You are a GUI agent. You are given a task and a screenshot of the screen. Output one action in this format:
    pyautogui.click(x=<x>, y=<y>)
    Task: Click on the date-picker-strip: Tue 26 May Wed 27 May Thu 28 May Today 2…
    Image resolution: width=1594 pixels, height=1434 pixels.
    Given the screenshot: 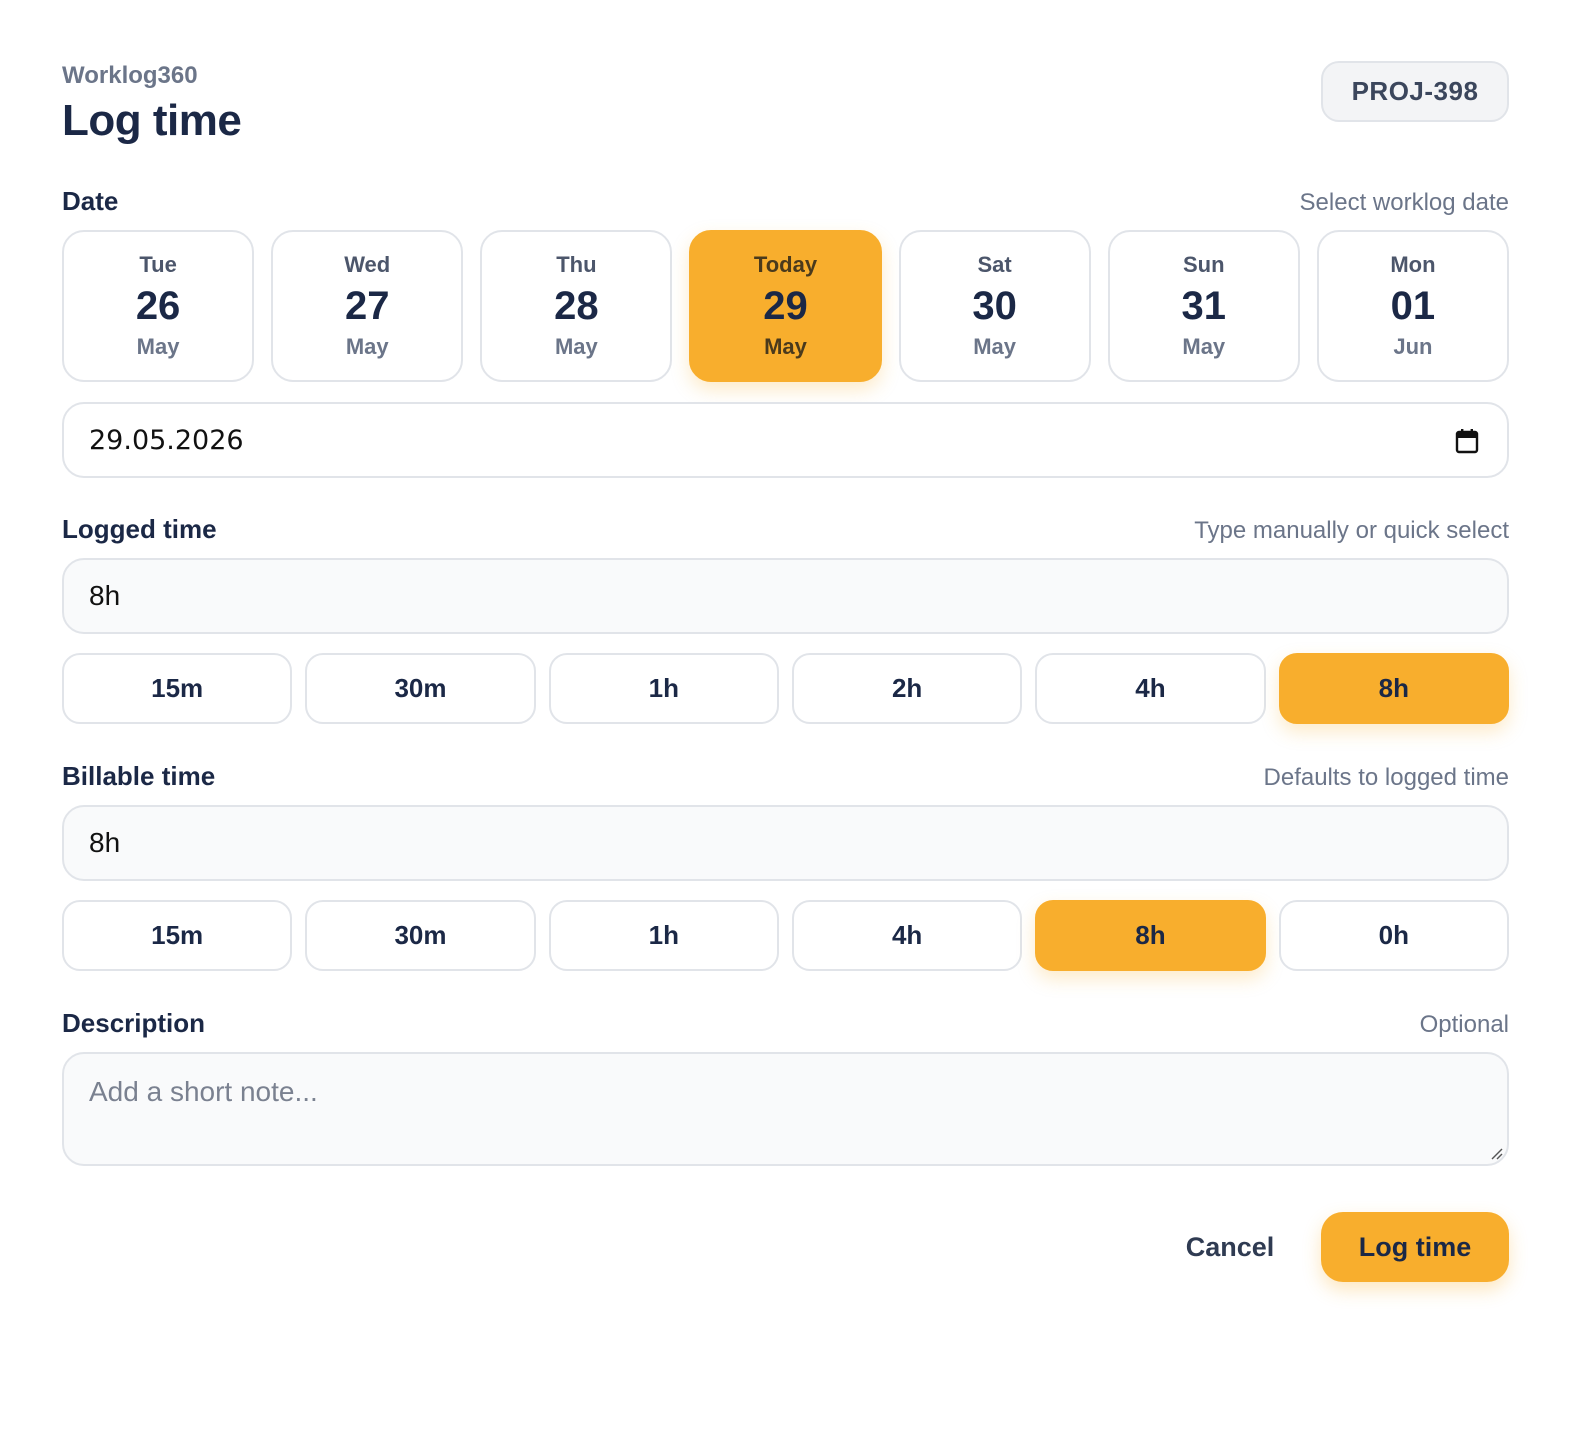 What is the action you would take?
    pyautogui.click(x=785, y=306)
    